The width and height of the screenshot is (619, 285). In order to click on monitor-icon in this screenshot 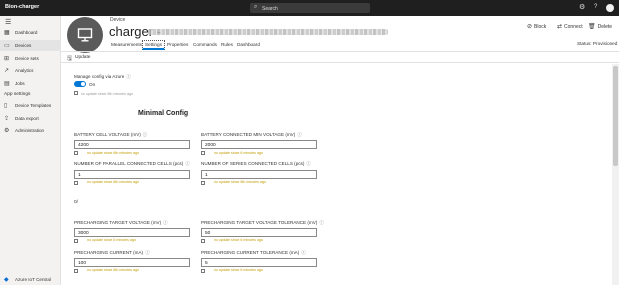, I will do `click(85, 35)`.